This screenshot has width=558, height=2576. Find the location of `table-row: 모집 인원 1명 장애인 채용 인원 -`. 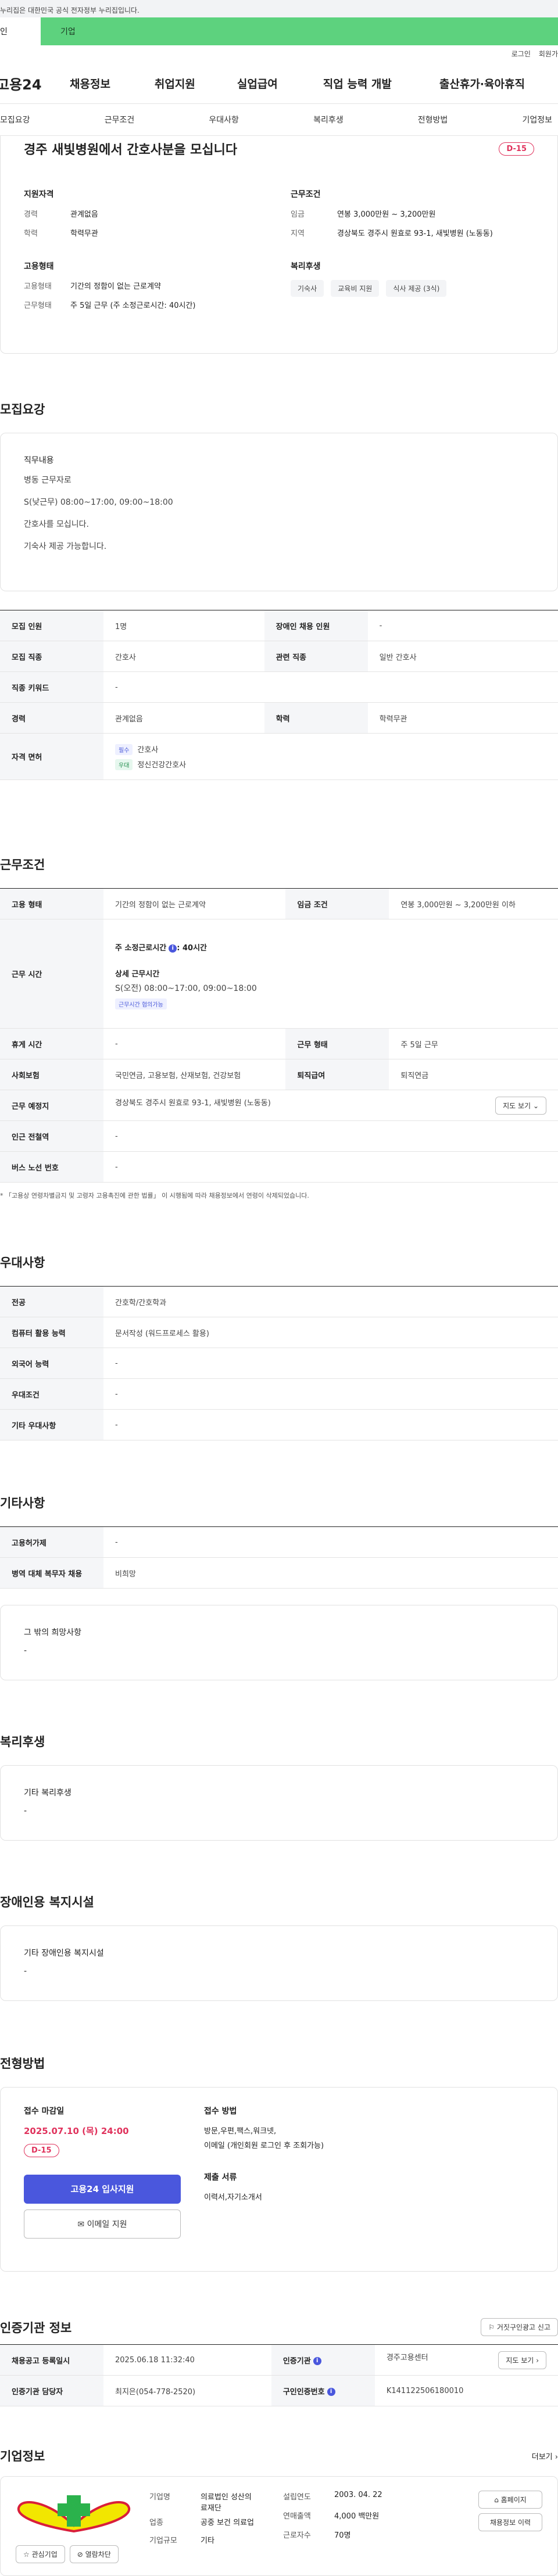

table-row: 모집 인원 1명 장애인 채용 인원 - is located at coordinates (279, 625).